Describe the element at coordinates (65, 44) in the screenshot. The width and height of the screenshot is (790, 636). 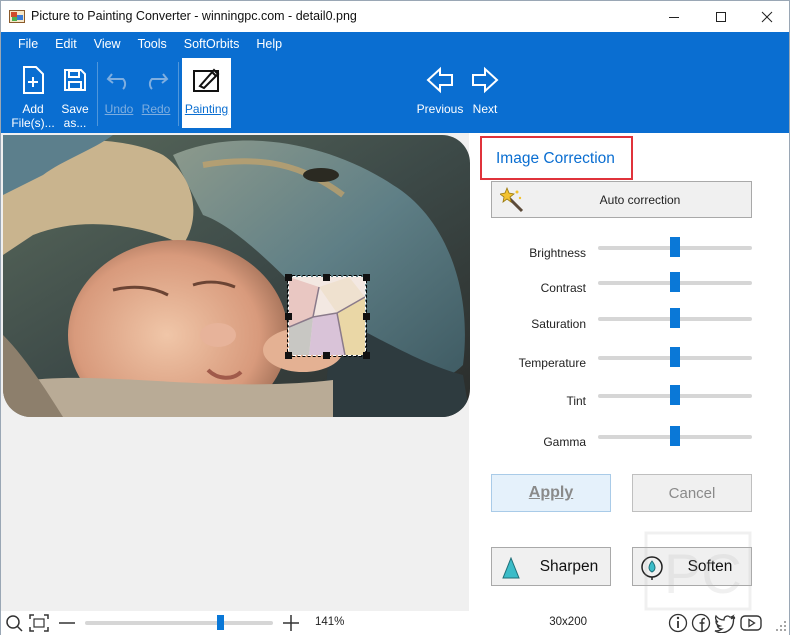
I see `menu-edit: Edit` at that location.